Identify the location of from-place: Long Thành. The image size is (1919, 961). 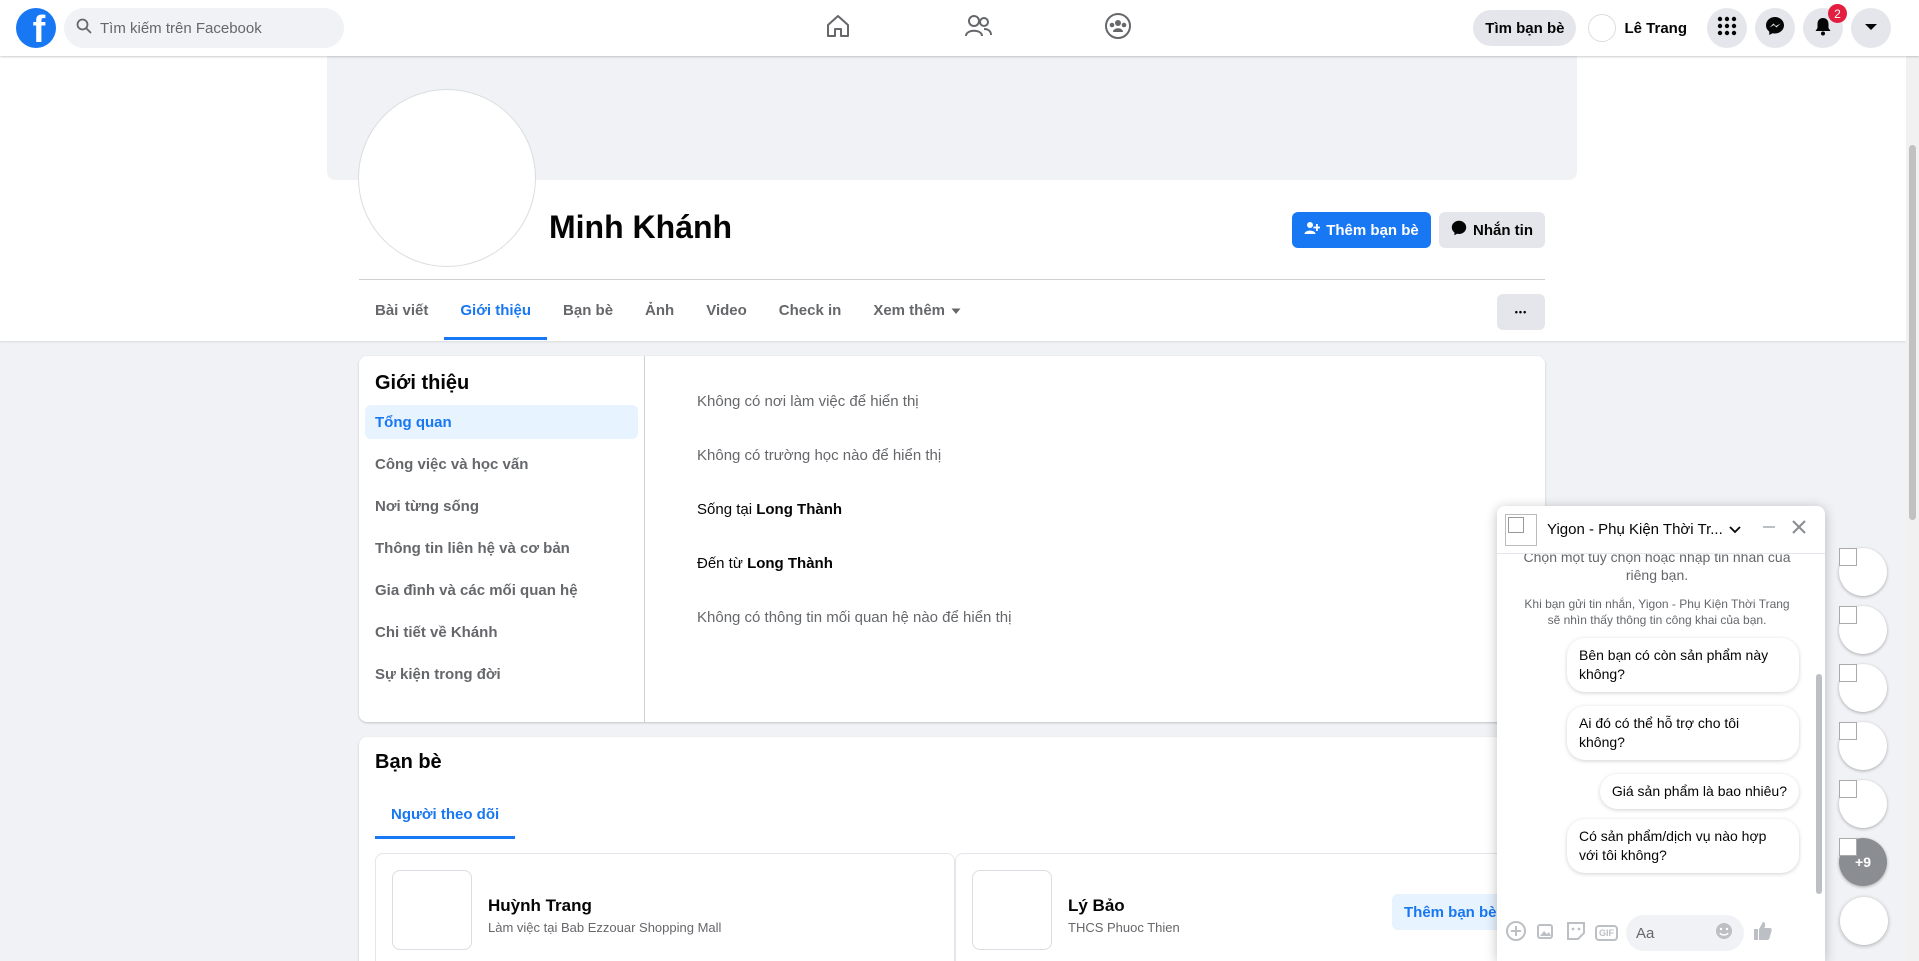
(790, 563).